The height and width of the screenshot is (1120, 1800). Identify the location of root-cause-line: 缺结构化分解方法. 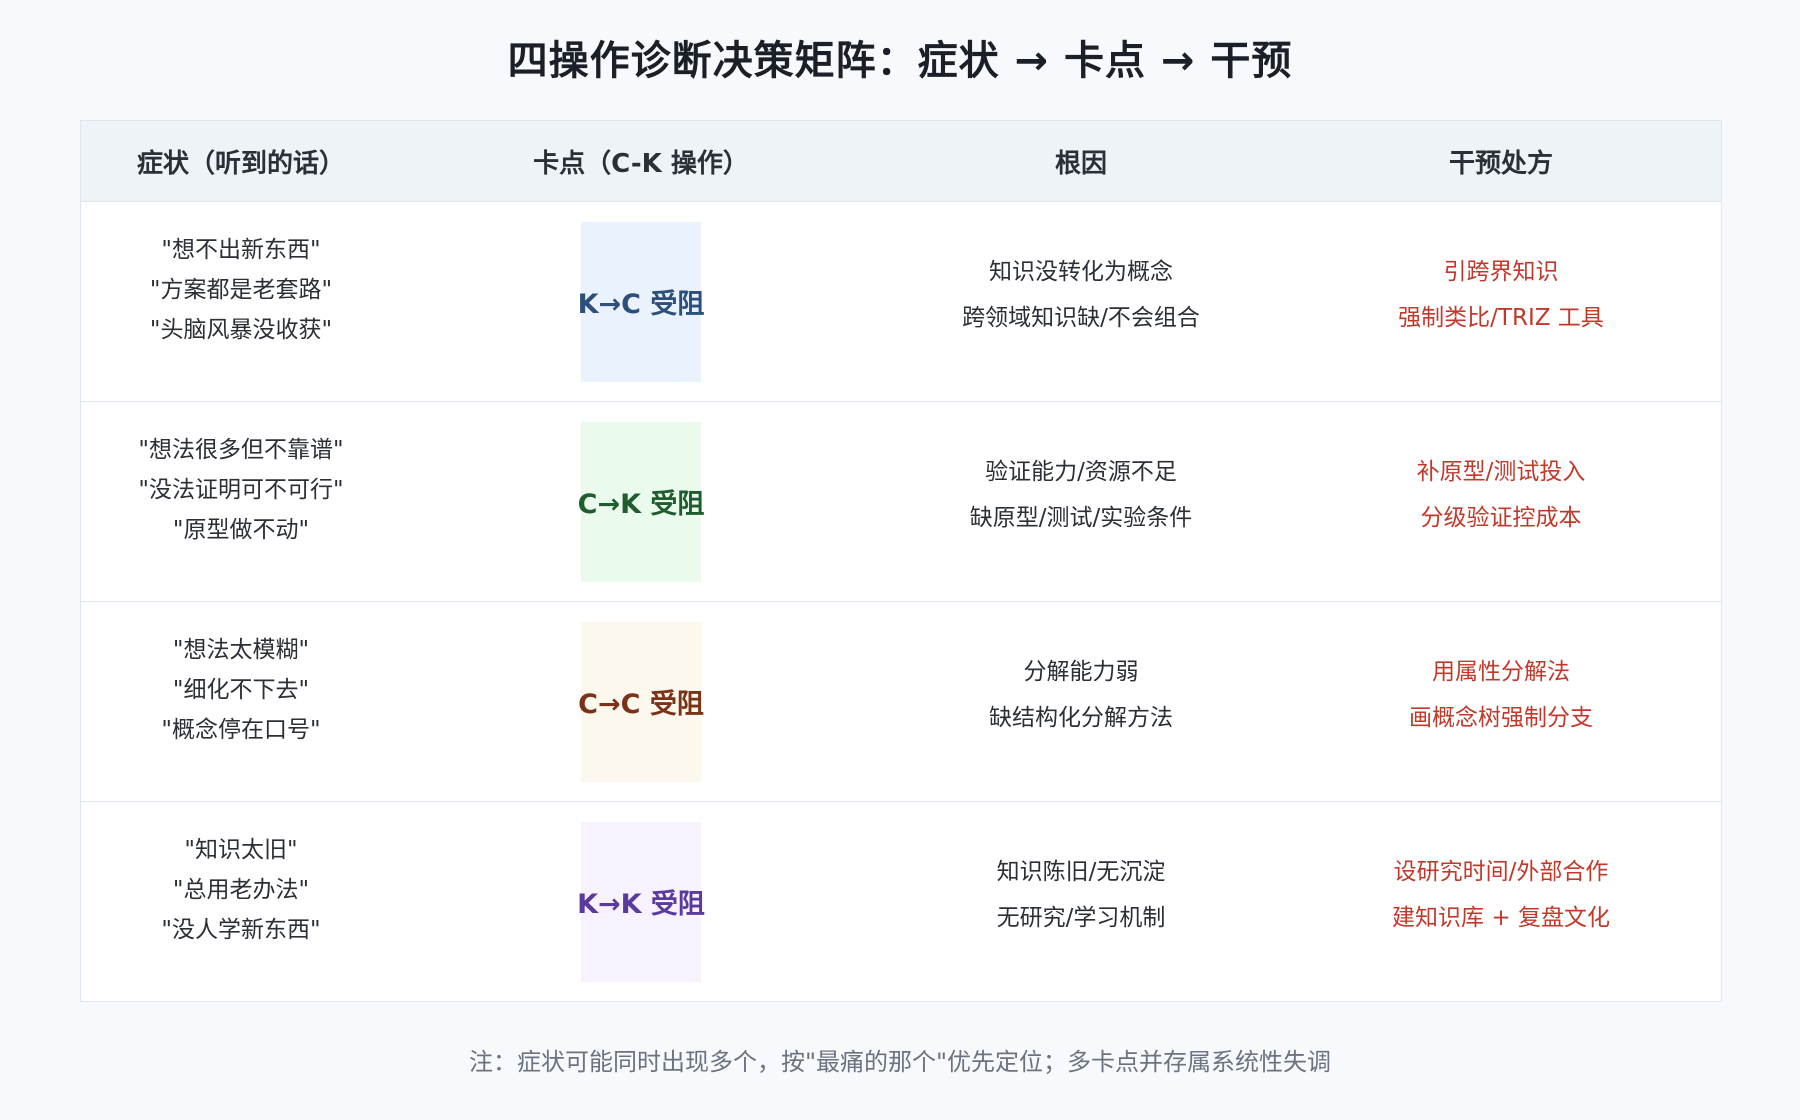
(1081, 717).